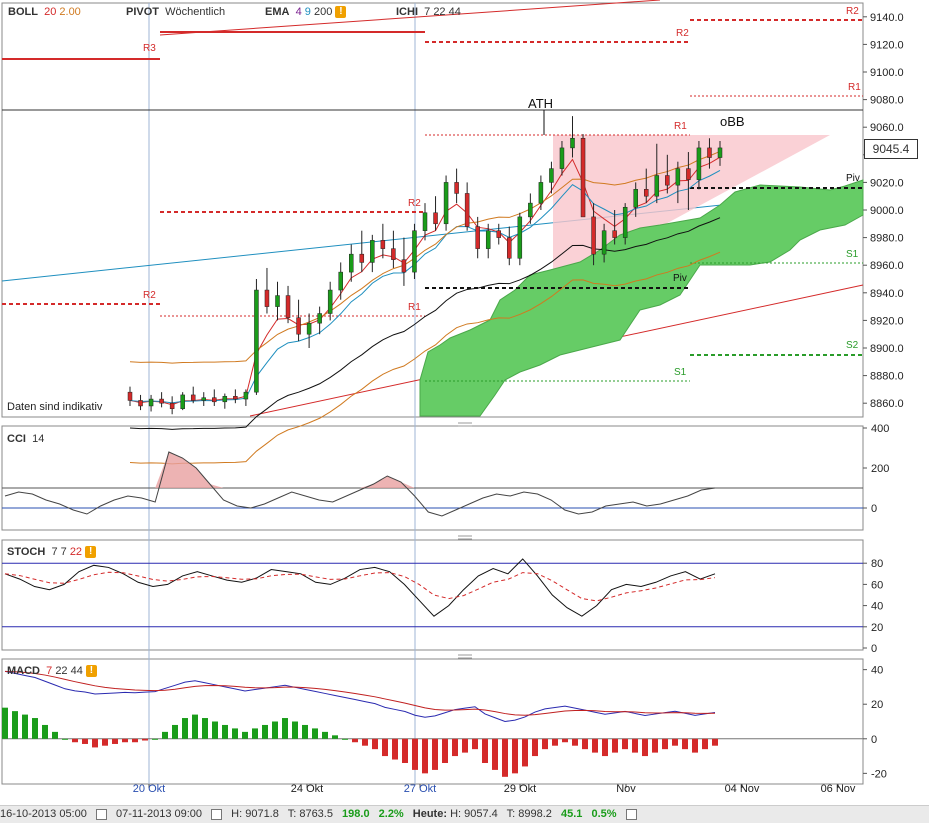  What do you see at coordinates (838, 789) in the screenshot?
I see `x-axis-label: 06 Nov` at bounding box center [838, 789].